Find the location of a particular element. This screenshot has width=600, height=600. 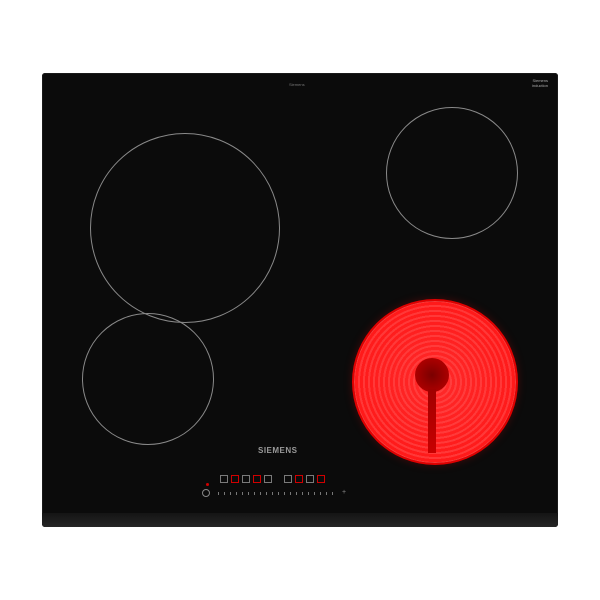

badge-line-2: induction is located at coordinates (539, 85).